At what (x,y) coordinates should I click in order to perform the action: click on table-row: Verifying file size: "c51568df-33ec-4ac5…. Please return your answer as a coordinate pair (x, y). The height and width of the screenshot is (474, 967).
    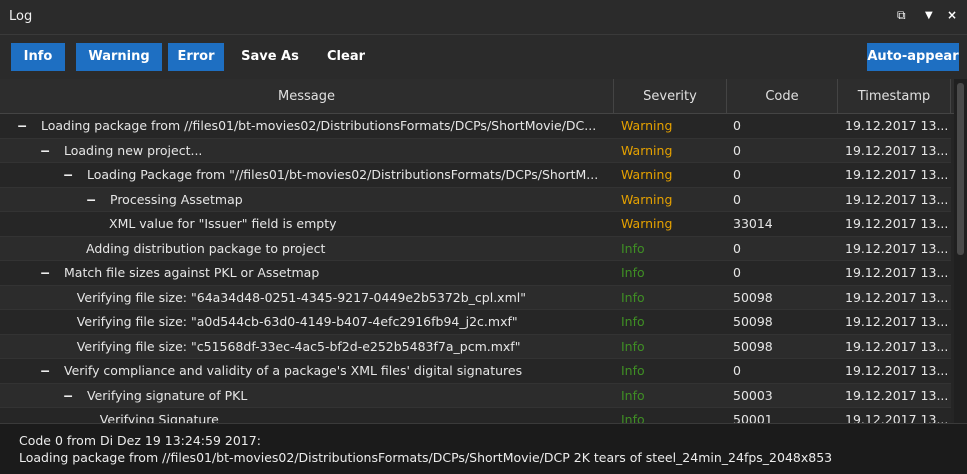
    Looking at the image, I should click on (475, 346).